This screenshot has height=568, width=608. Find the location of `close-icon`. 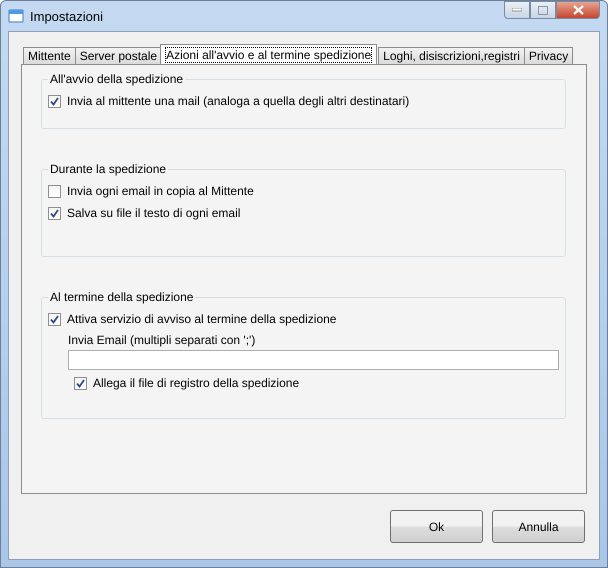

close-icon is located at coordinates (578, 10).